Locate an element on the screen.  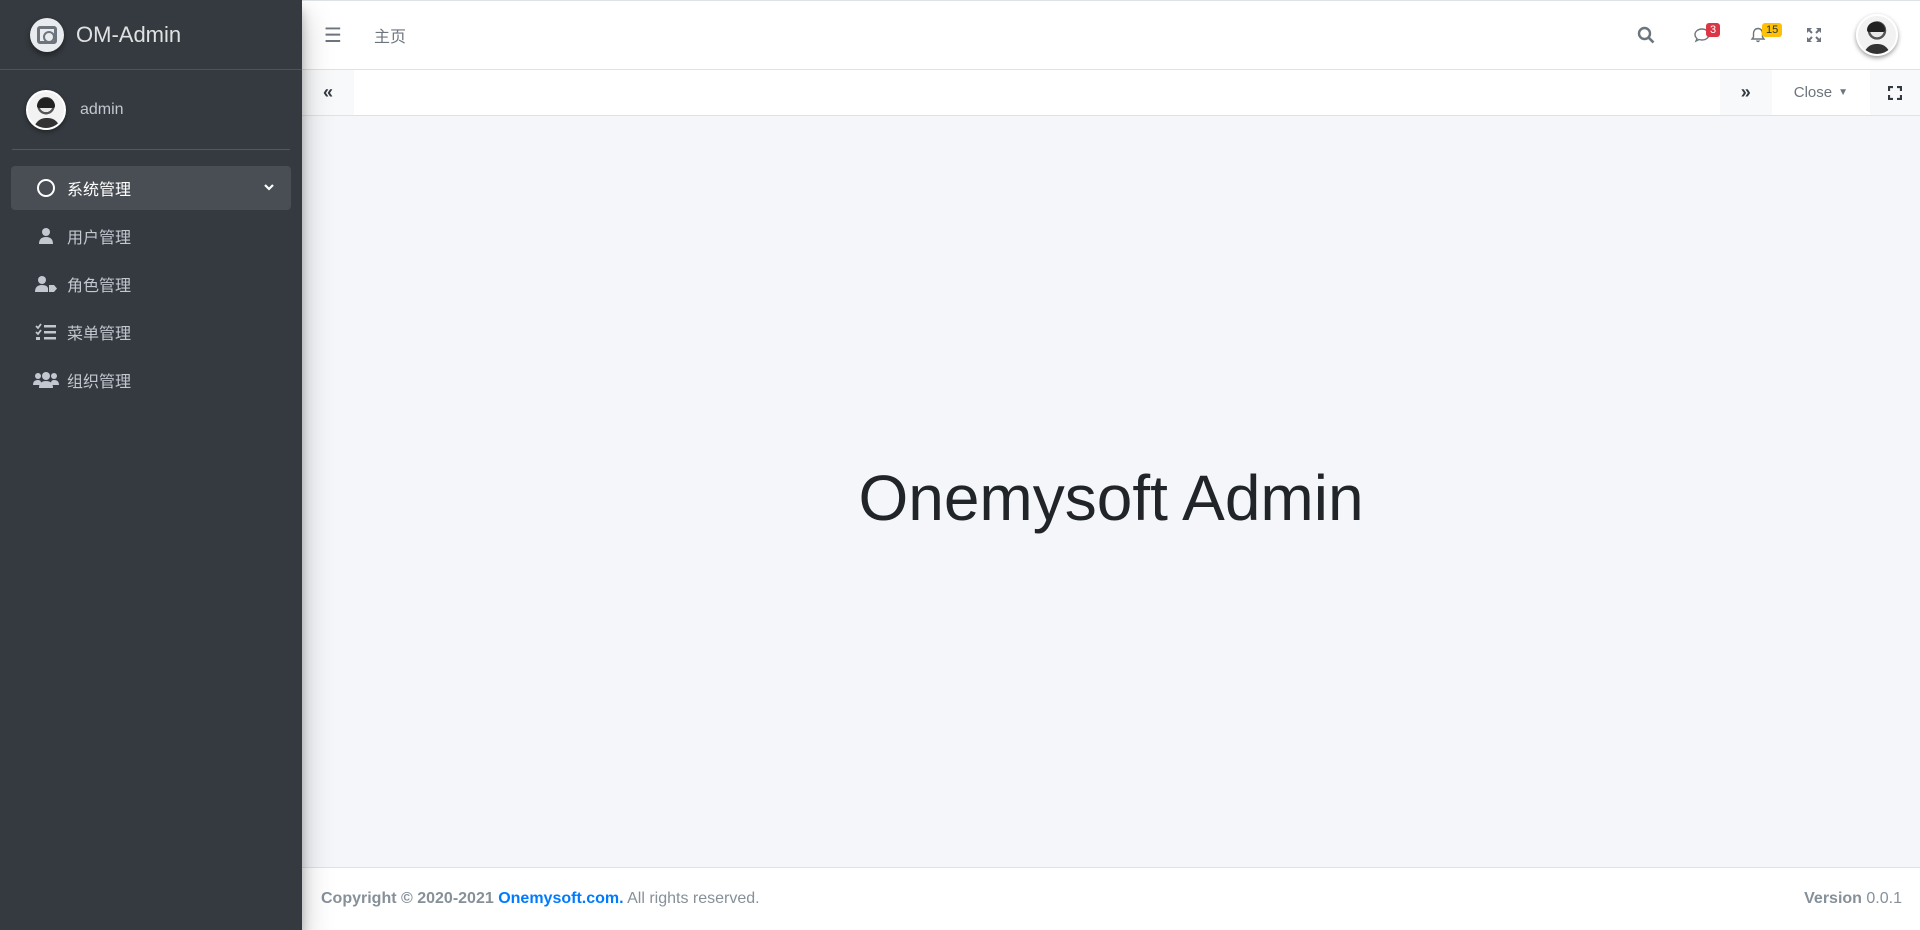
sidebar-item-roles: 角色管理 is located at coordinates (151, 284).